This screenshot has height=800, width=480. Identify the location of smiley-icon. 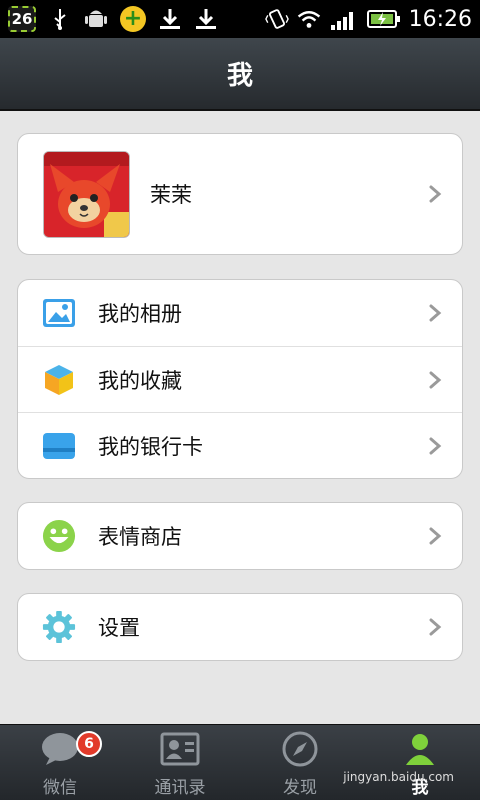
(59, 536).